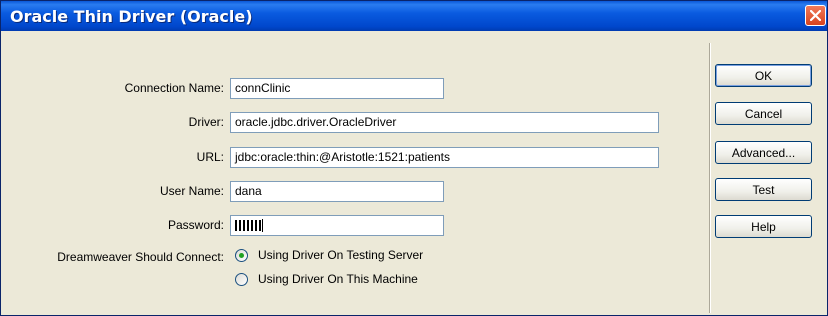 Image resolution: width=828 pixels, height=316 pixels. I want to click on radio-button-unchecked, so click(241, 279).